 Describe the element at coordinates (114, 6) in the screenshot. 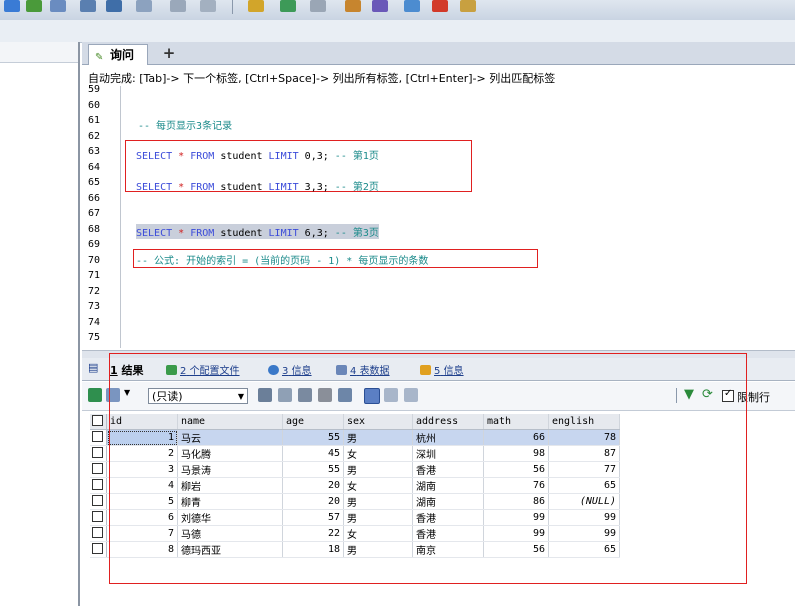

I see `backup-icon` at that location.